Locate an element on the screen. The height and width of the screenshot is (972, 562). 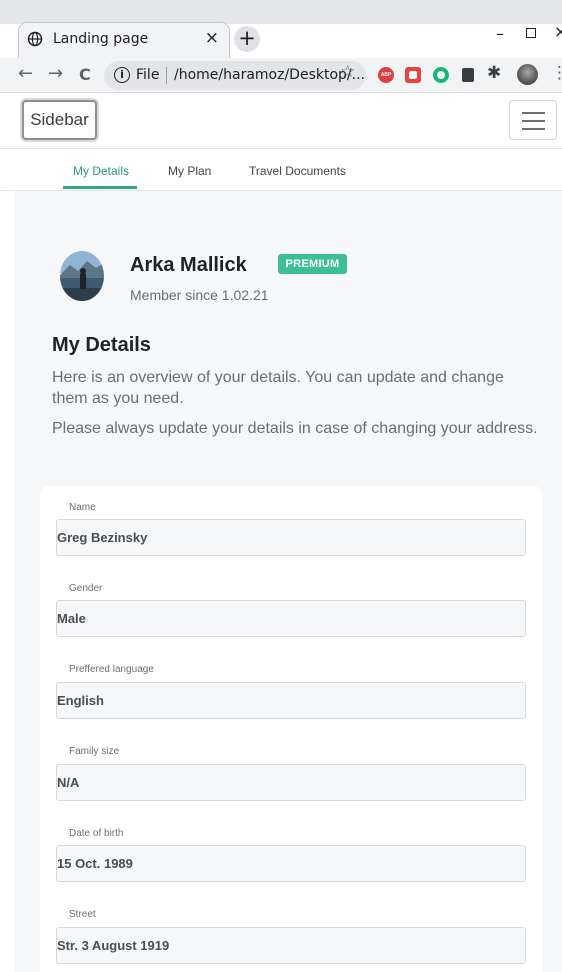
page-navbar: Sidebar is located at coordinates (281, 121).